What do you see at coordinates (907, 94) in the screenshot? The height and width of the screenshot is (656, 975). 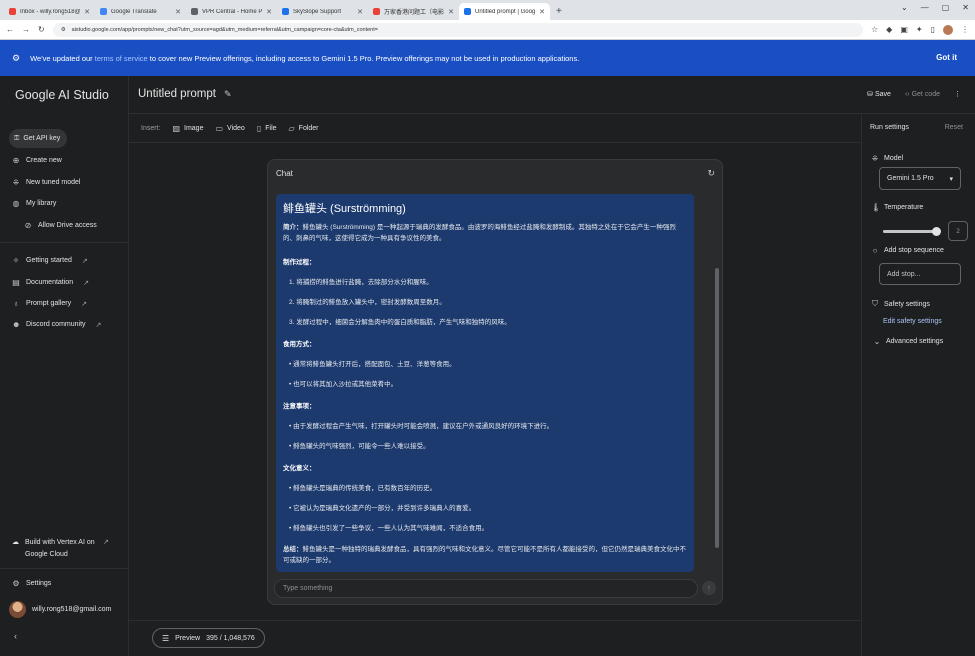 I see `code-icon: ‹›` at bounding box center [907, 94].